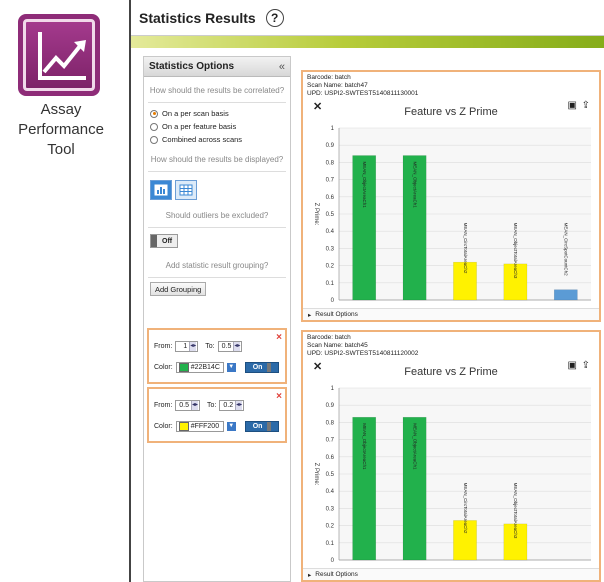  I want to click on color-select: #22B14C, so click(199, 367).